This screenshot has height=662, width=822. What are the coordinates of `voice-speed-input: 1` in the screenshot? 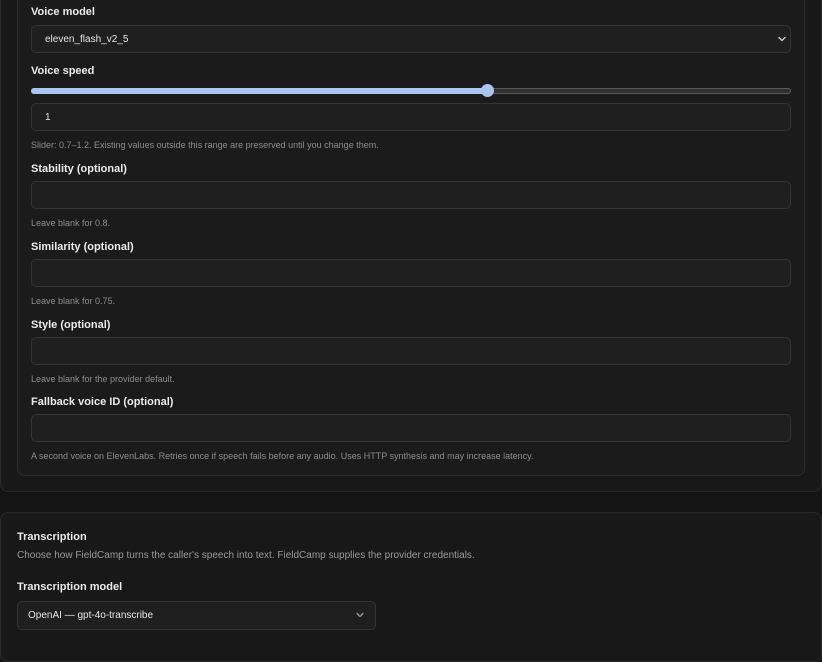 It's located at (411, 117).